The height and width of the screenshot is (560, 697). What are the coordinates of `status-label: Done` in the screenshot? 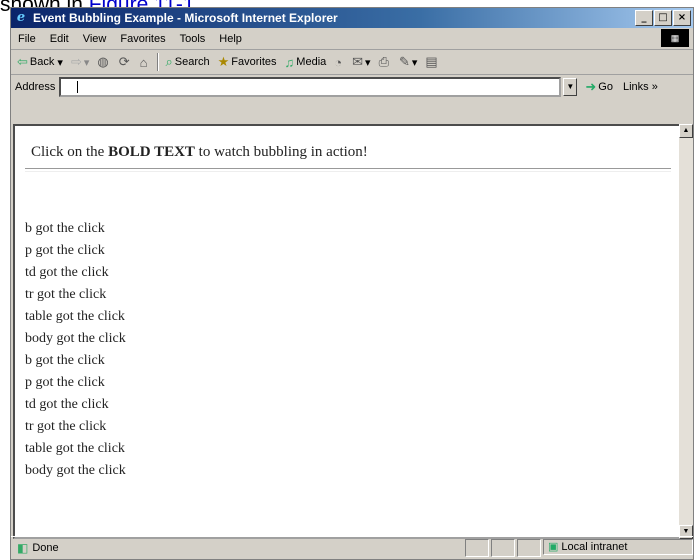 It's located at (45, 548).